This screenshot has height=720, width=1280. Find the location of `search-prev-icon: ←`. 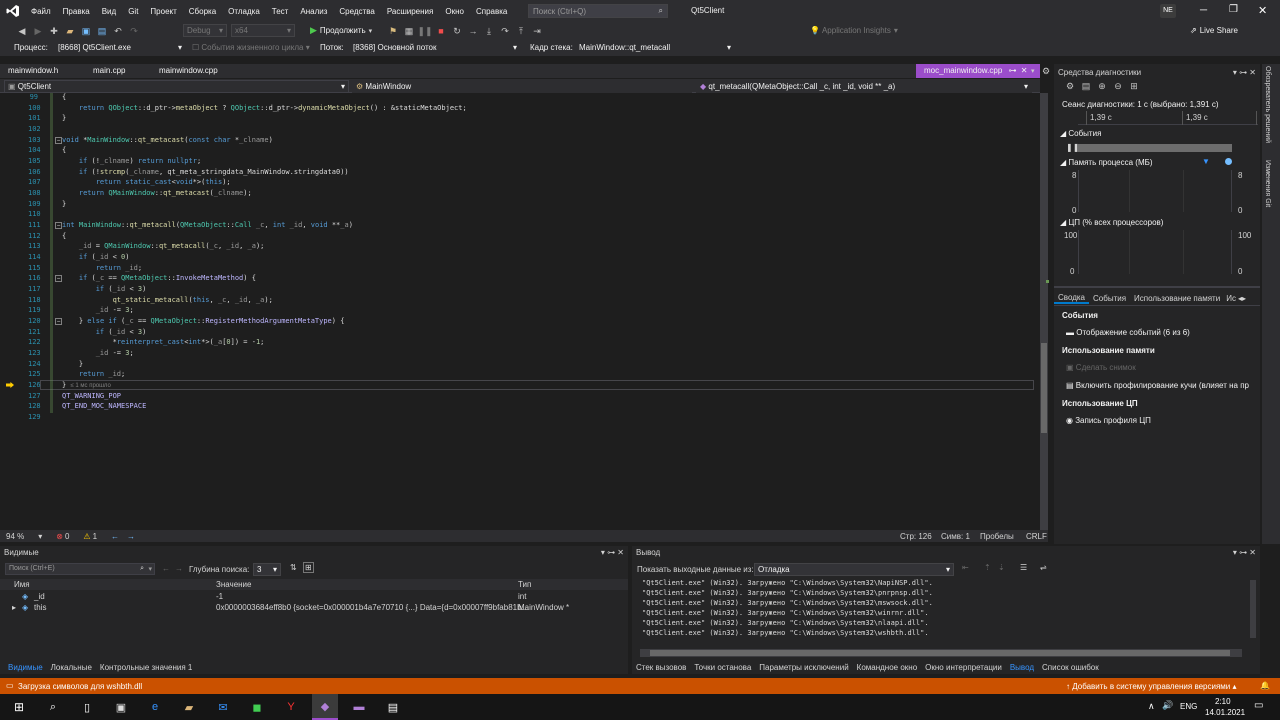

search-prev-icon: ← is located at coordinates (166, 568).